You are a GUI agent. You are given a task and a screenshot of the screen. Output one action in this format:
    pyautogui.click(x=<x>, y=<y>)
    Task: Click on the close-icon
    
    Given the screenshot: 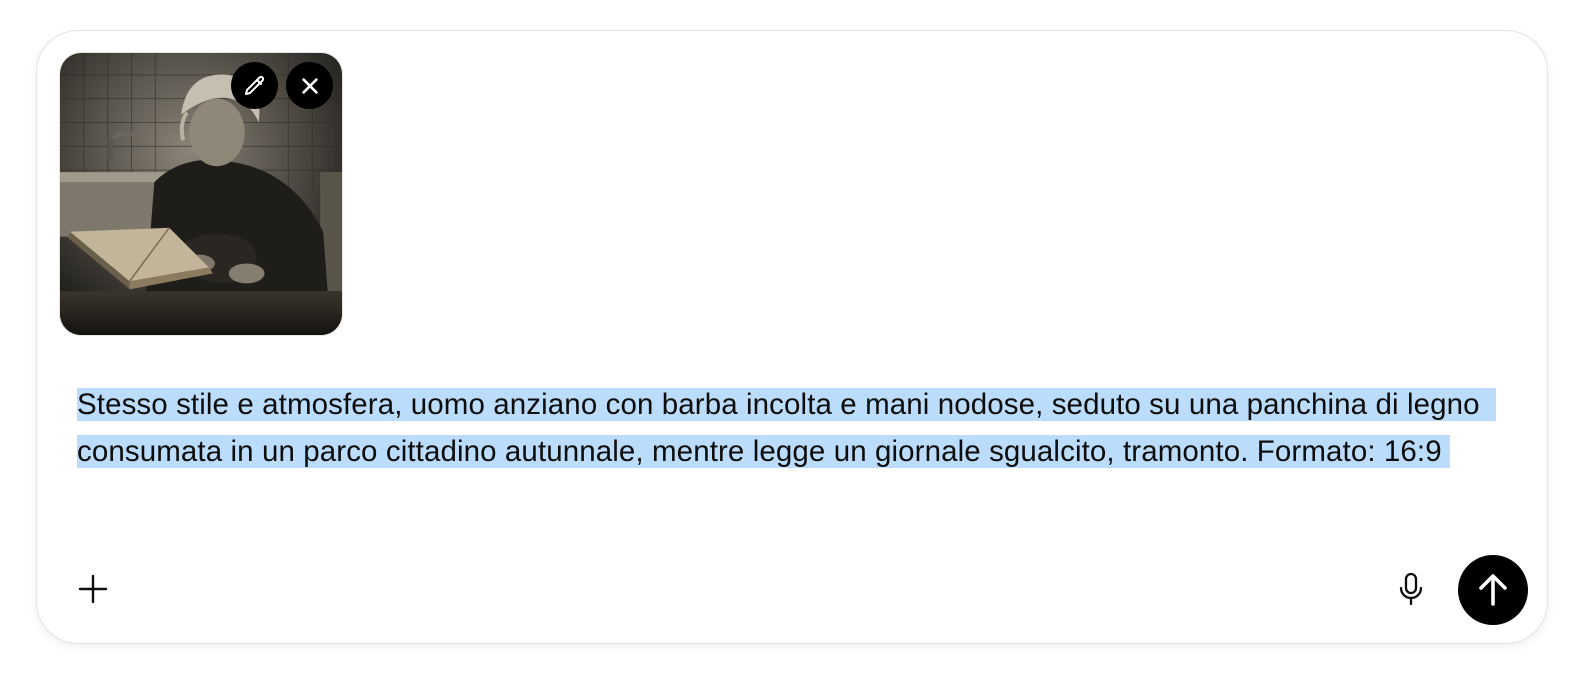 What is the action you would take?
    pyautogui.click(x=309, y=85)
    